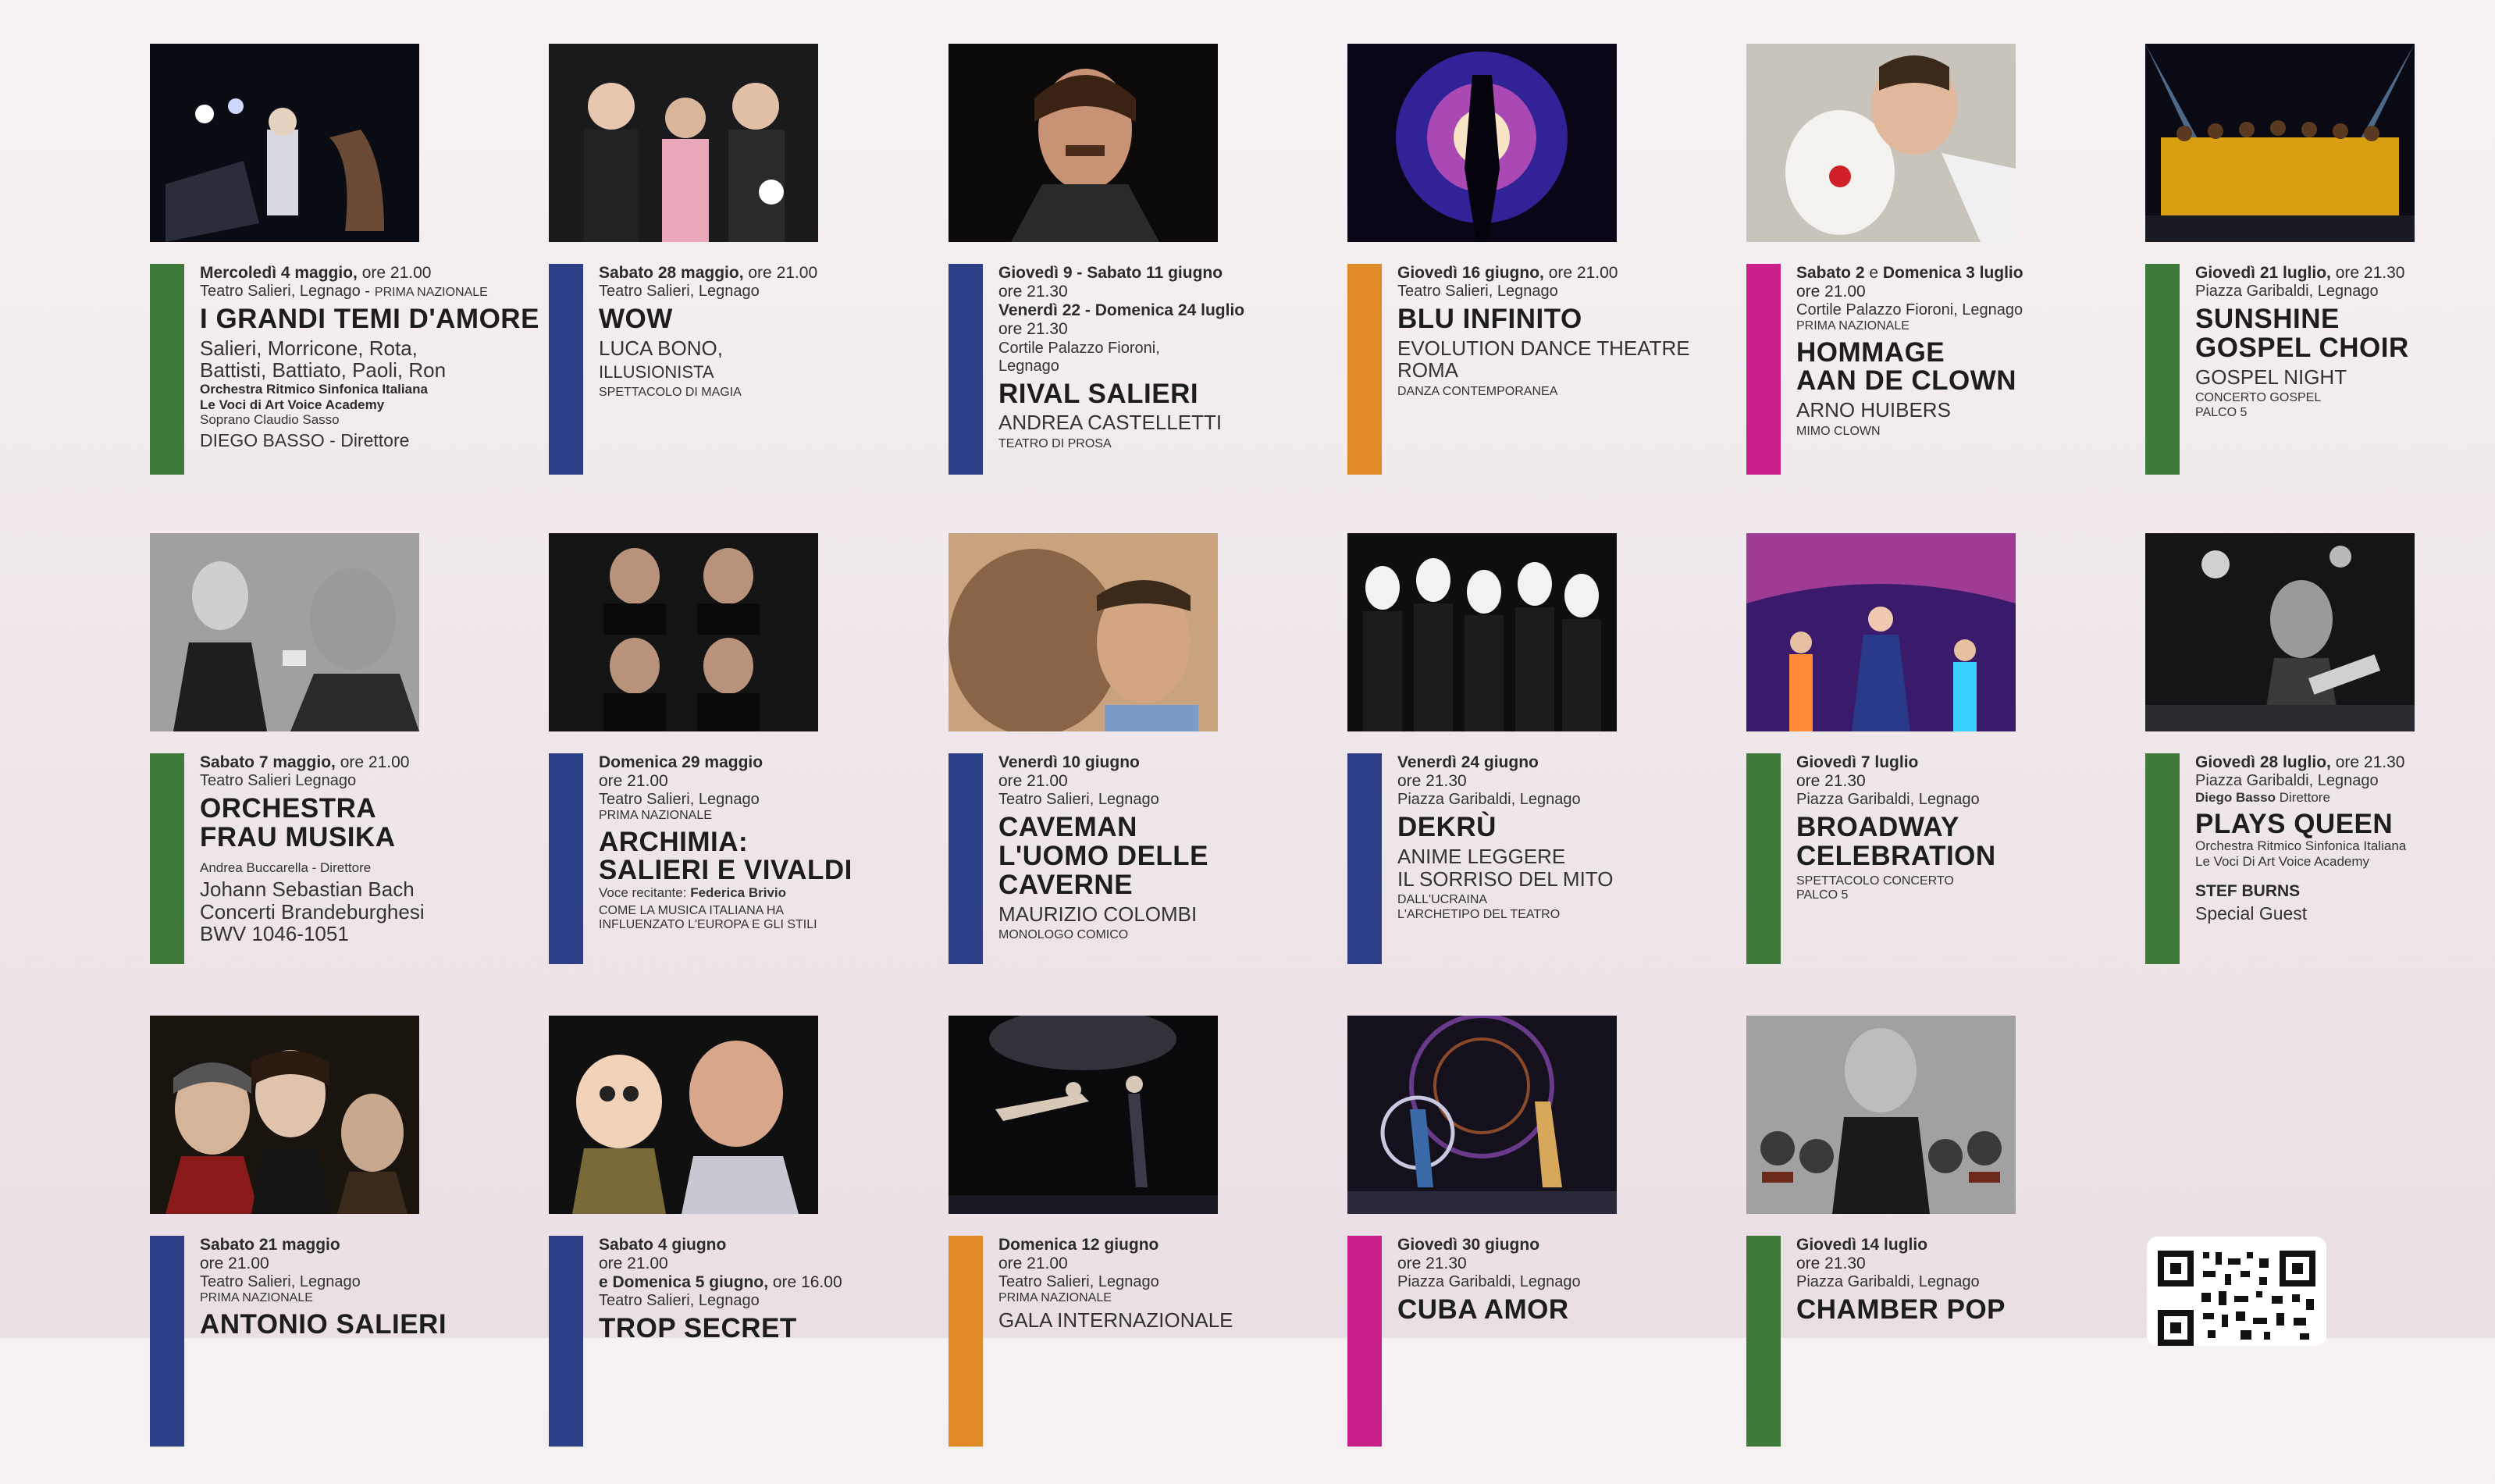  I want to click on date-bold: Giovedì 14 luglio, so click(1862, 1245).